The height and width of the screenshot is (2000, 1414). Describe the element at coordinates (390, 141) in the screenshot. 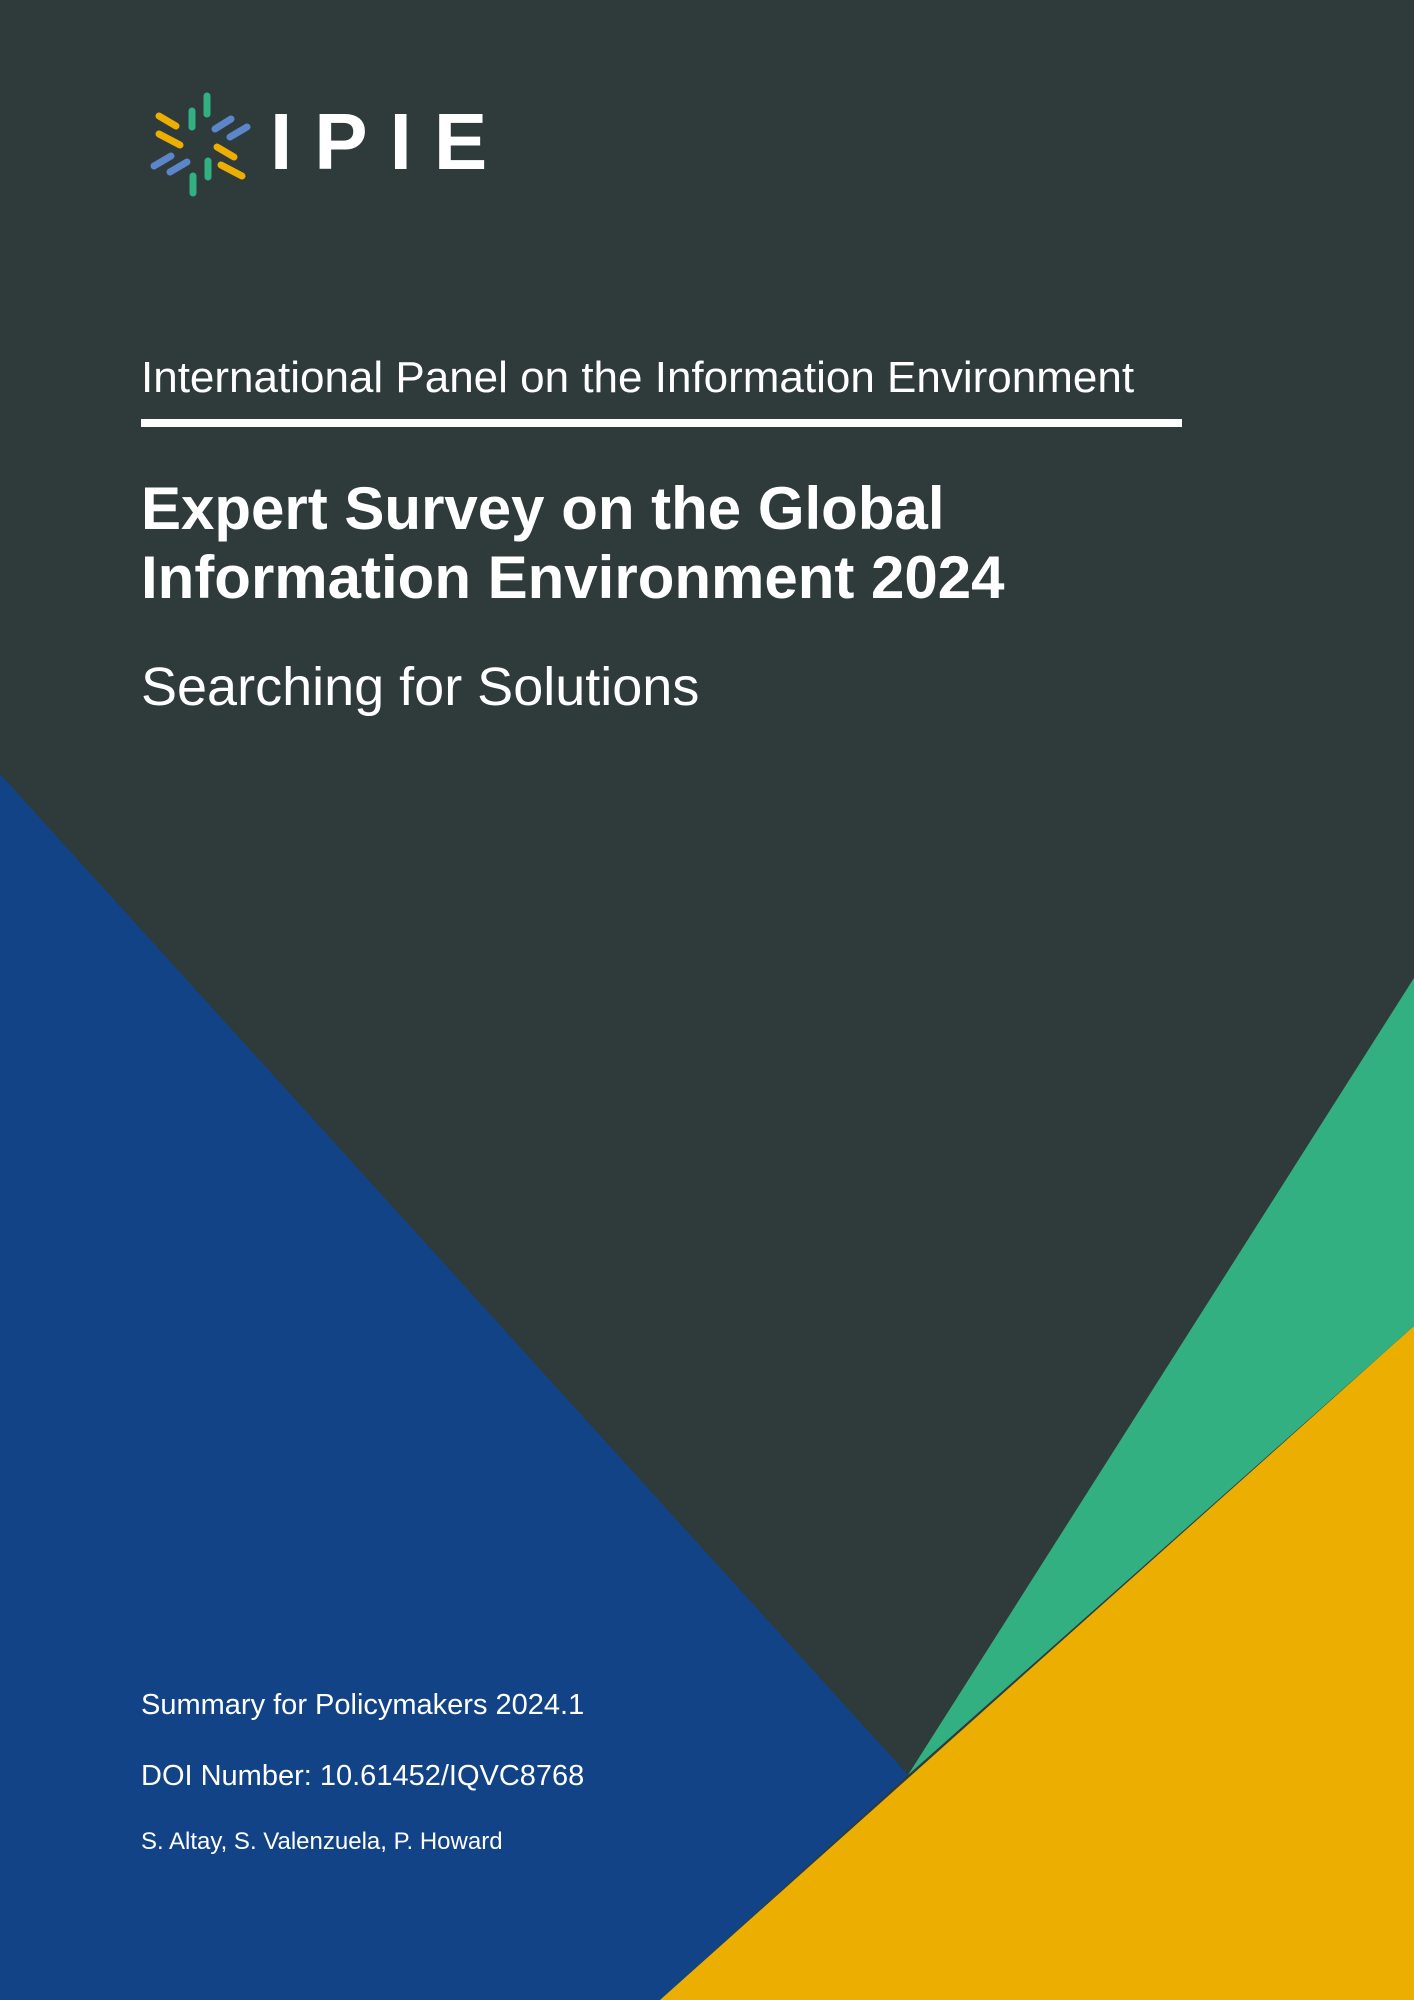

I see `logo-wordmark: IPIE` at that location.